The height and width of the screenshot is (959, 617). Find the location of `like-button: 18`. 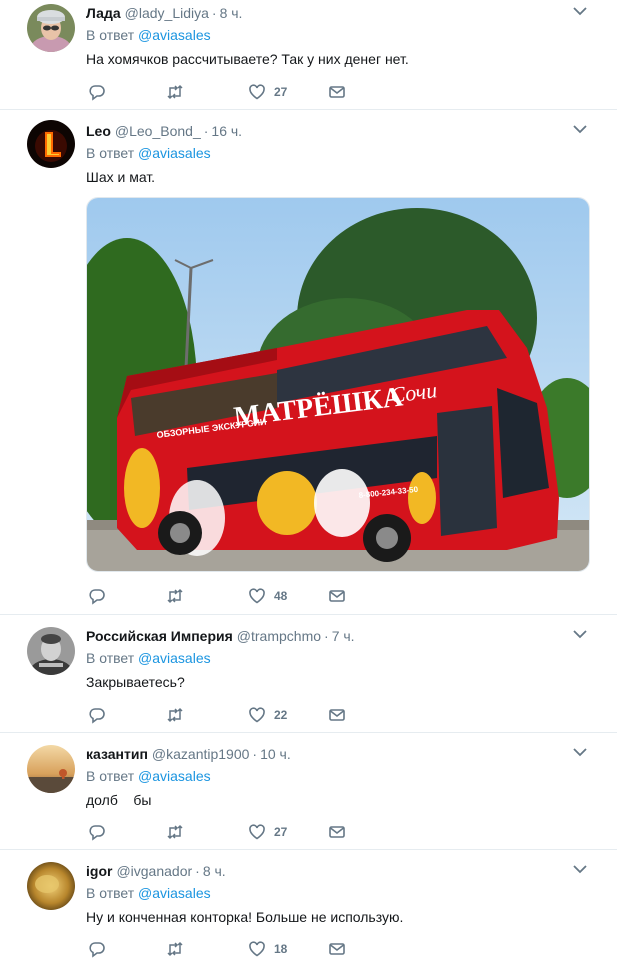

like-button: 18 is located at coordinates (267, 949).